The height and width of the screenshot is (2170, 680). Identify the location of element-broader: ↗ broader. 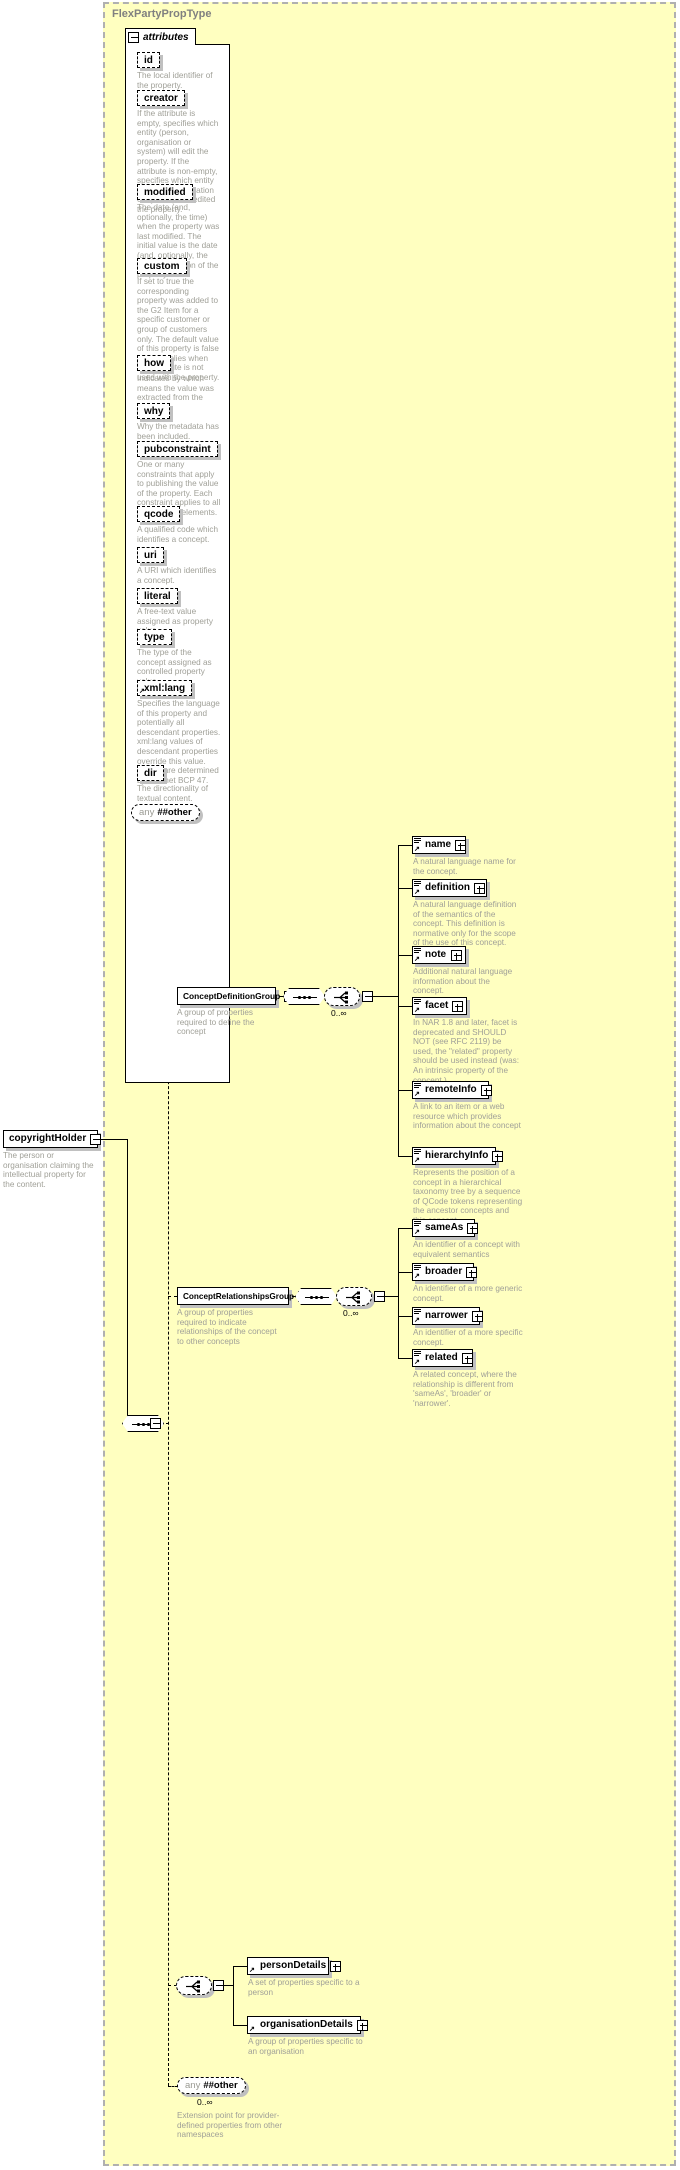
(445, 1272).